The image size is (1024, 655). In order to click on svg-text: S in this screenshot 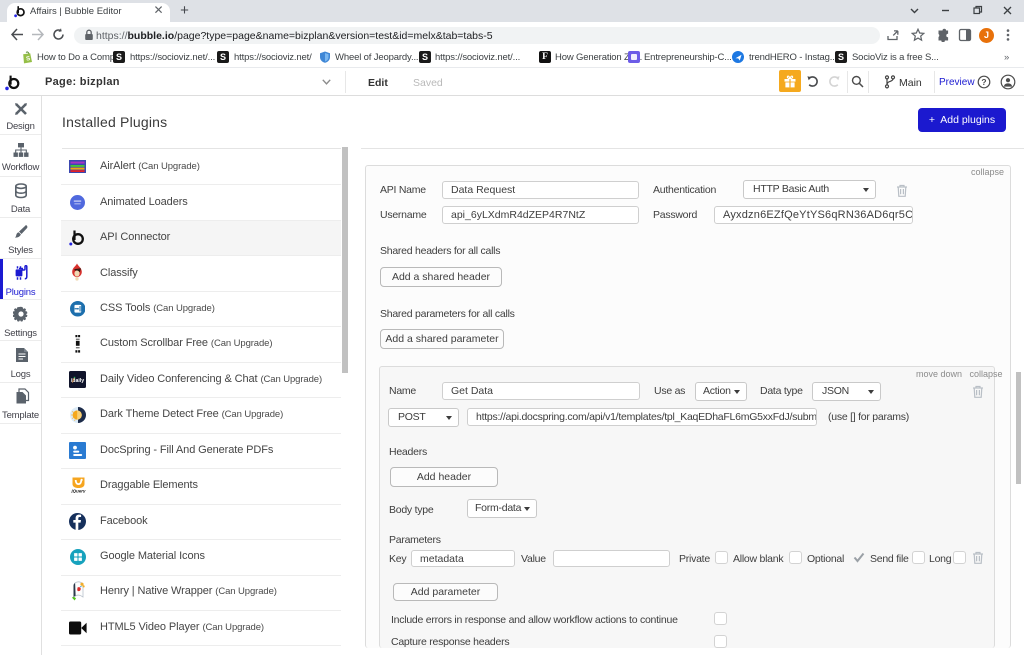, I will do `click(28, 59)`.